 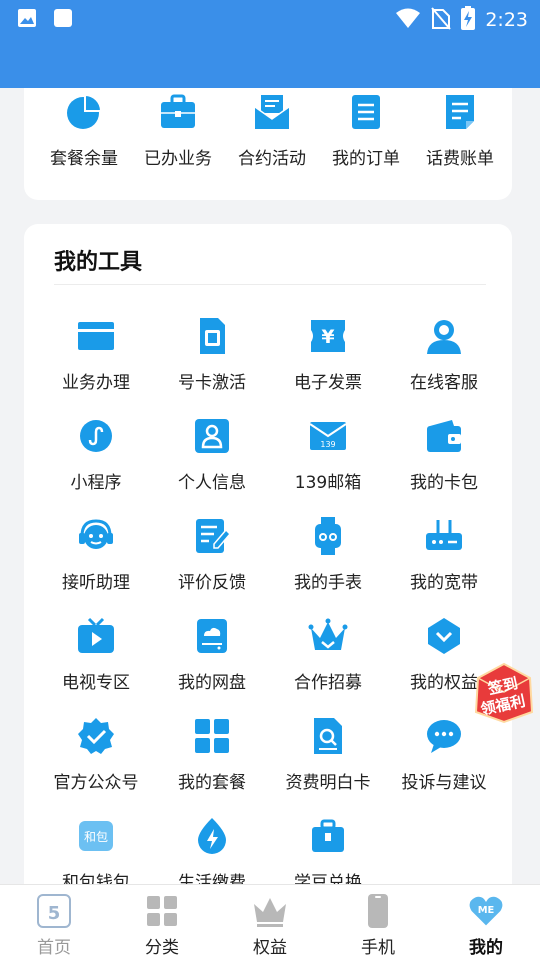 What do you see at coordinates (212, 483) in the screenshot?
I see `tool-label: 个人信息` at bounding box center [212, 483].